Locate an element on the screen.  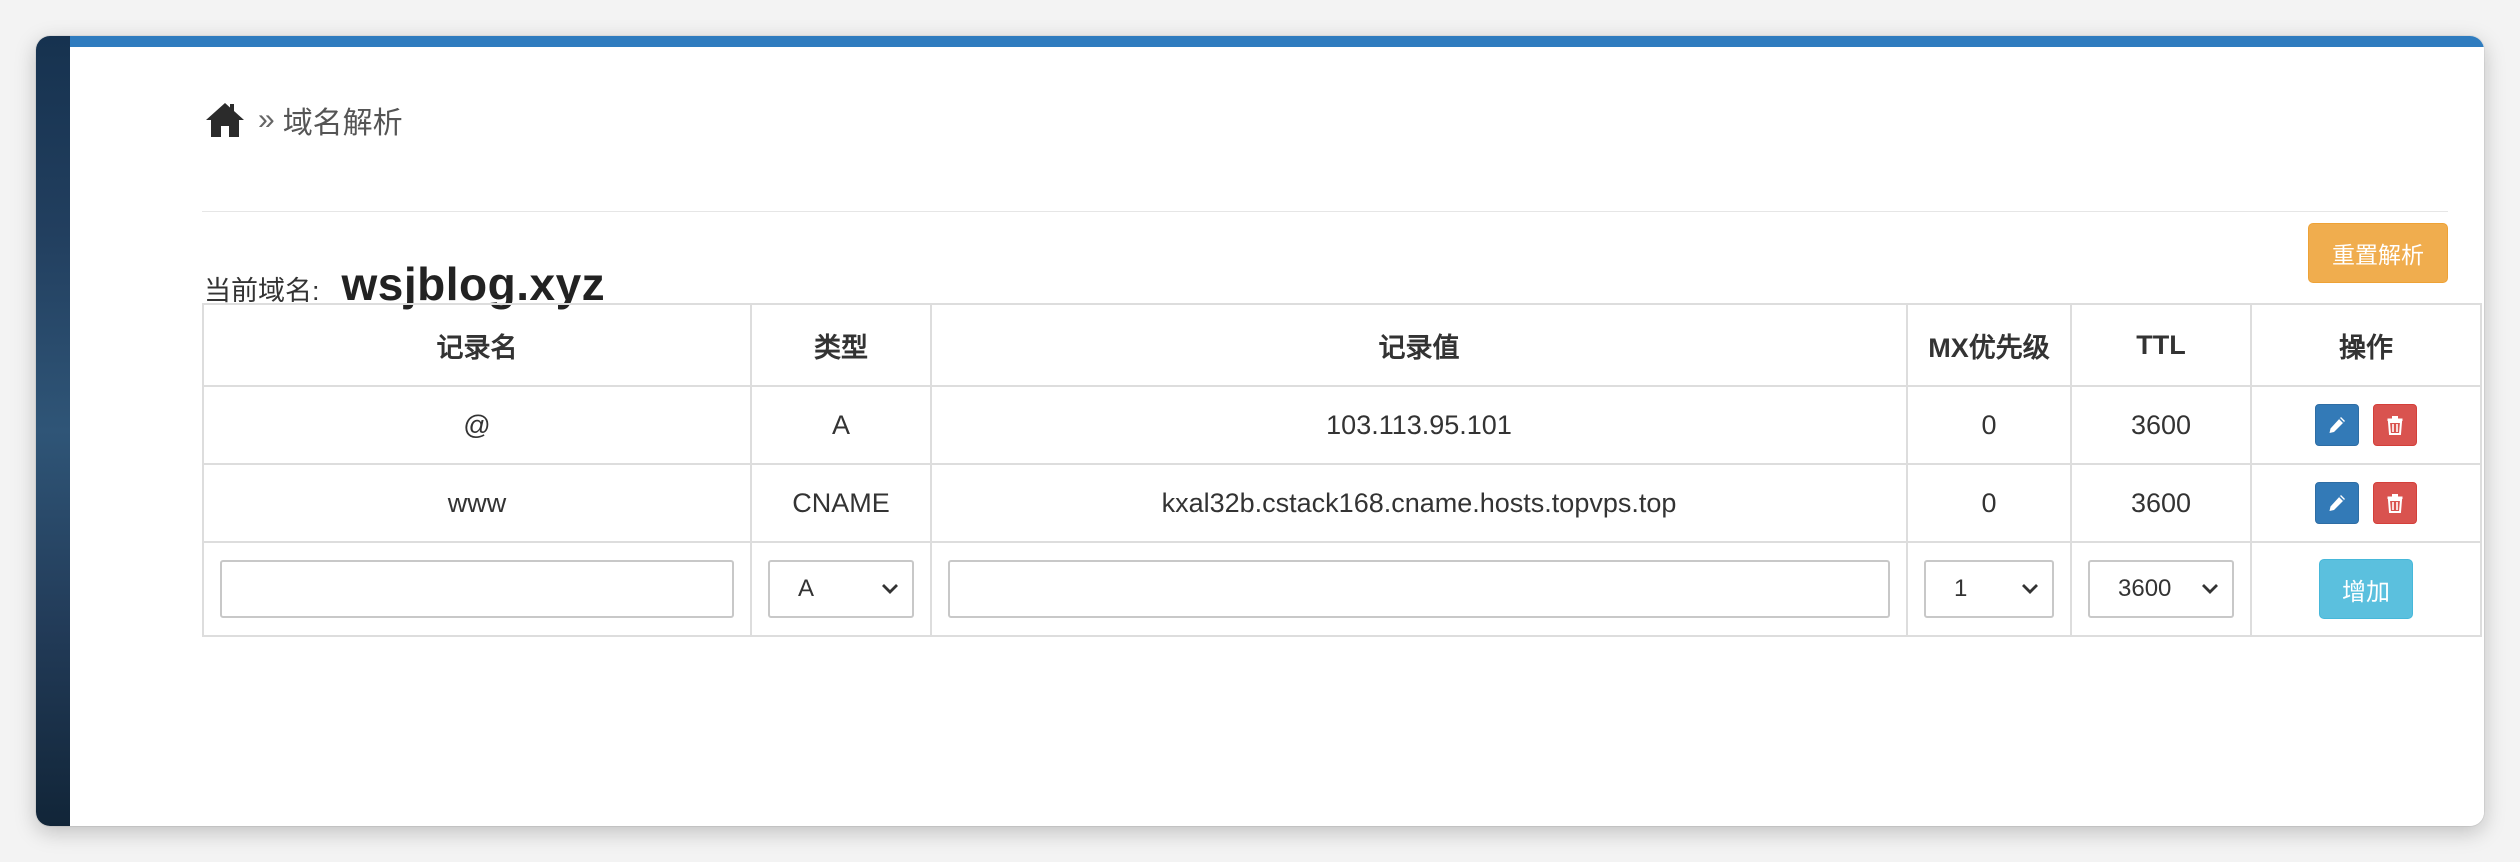
cell-new-mx: 1 is located at coordinates (1989, 589).